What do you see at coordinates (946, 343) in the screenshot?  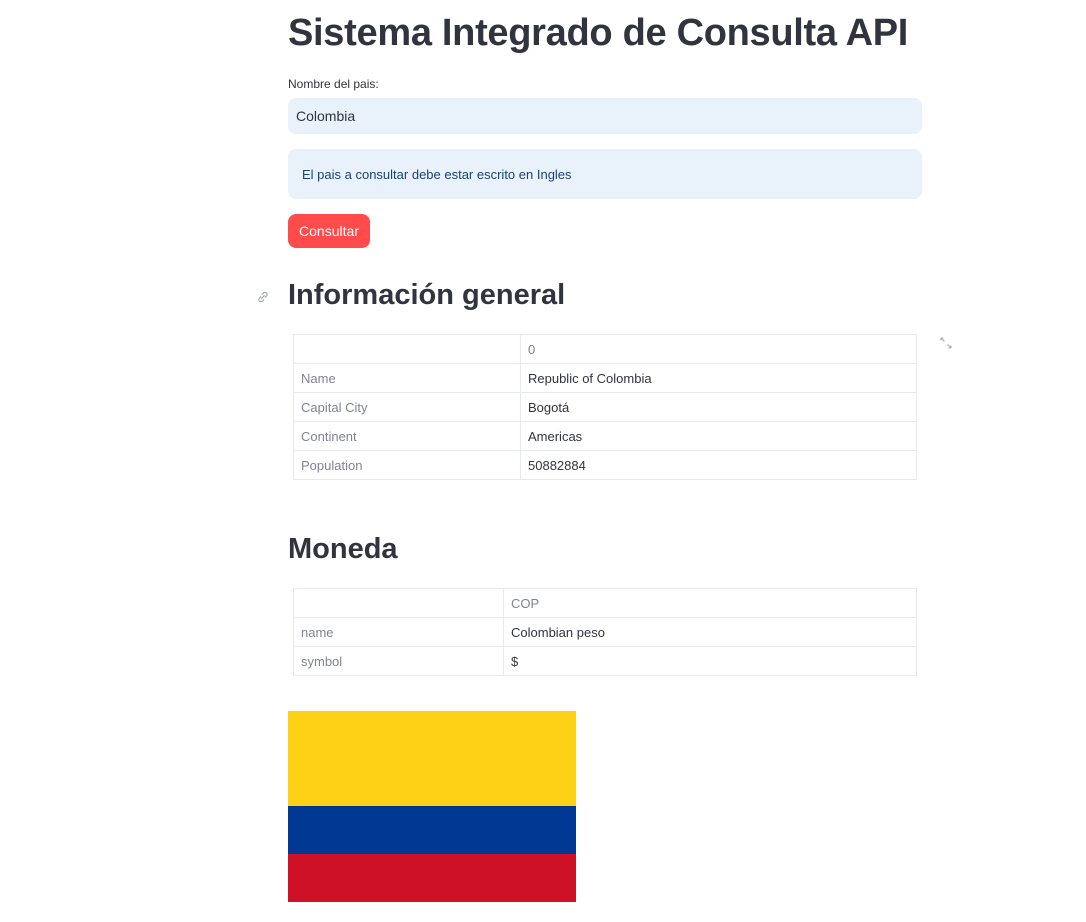 I see `expand-icon` at bounding box center [946, 343].